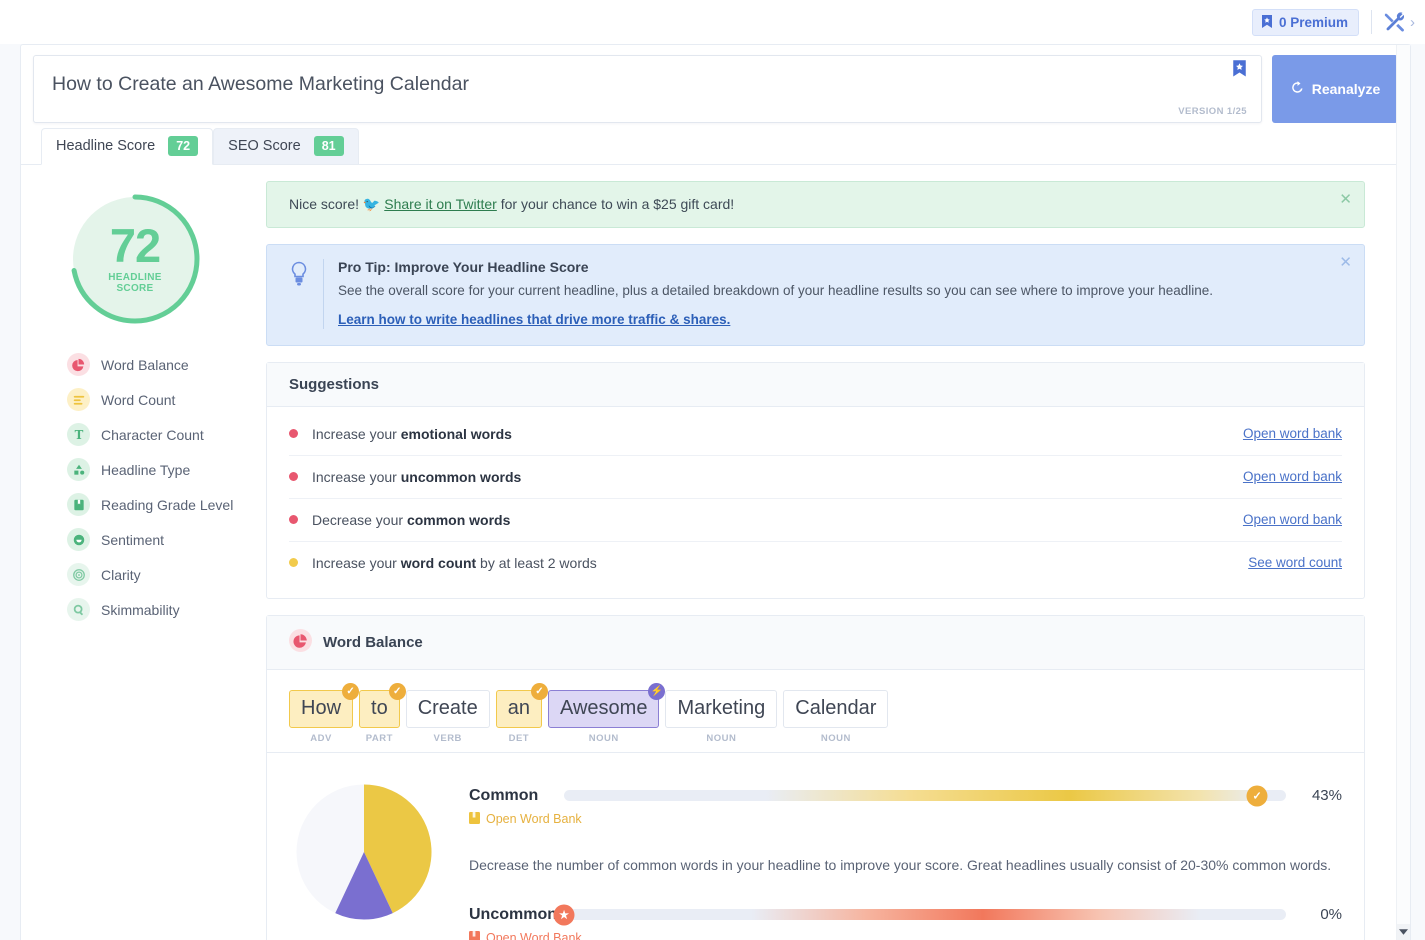  Describe the element at coordinates (328, 146) in the screenshot. I see `tab-score-badge: 81` at that location.